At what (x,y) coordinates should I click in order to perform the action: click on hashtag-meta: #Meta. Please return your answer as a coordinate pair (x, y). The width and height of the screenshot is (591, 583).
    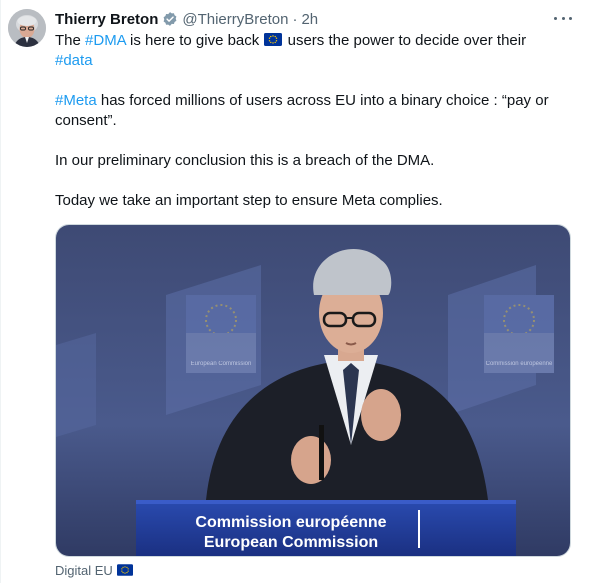
    Looking at the image, I should click on (76, 100).